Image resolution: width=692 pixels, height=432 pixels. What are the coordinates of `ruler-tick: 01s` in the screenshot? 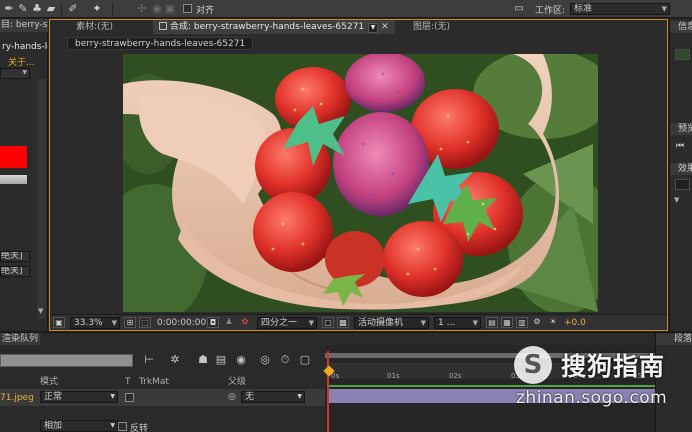 It's located at (393, 376).